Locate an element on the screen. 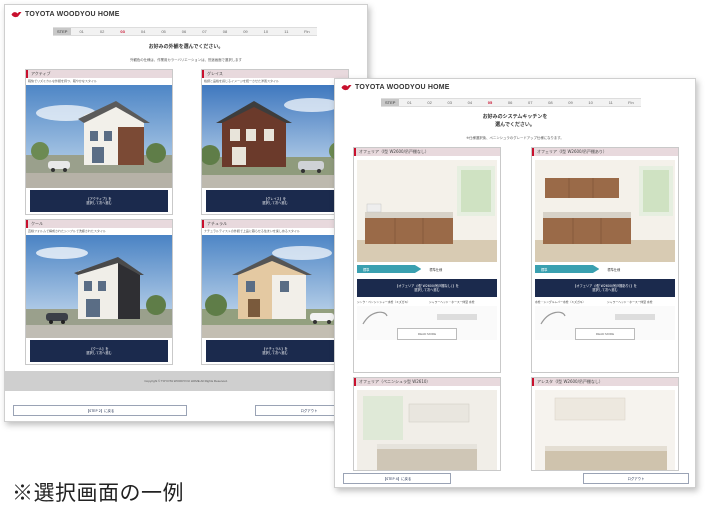 This screenshot has height=508, width=708. back-to-step2-button: 【STEP 2】に戻る is located at coordinates (100, 410).